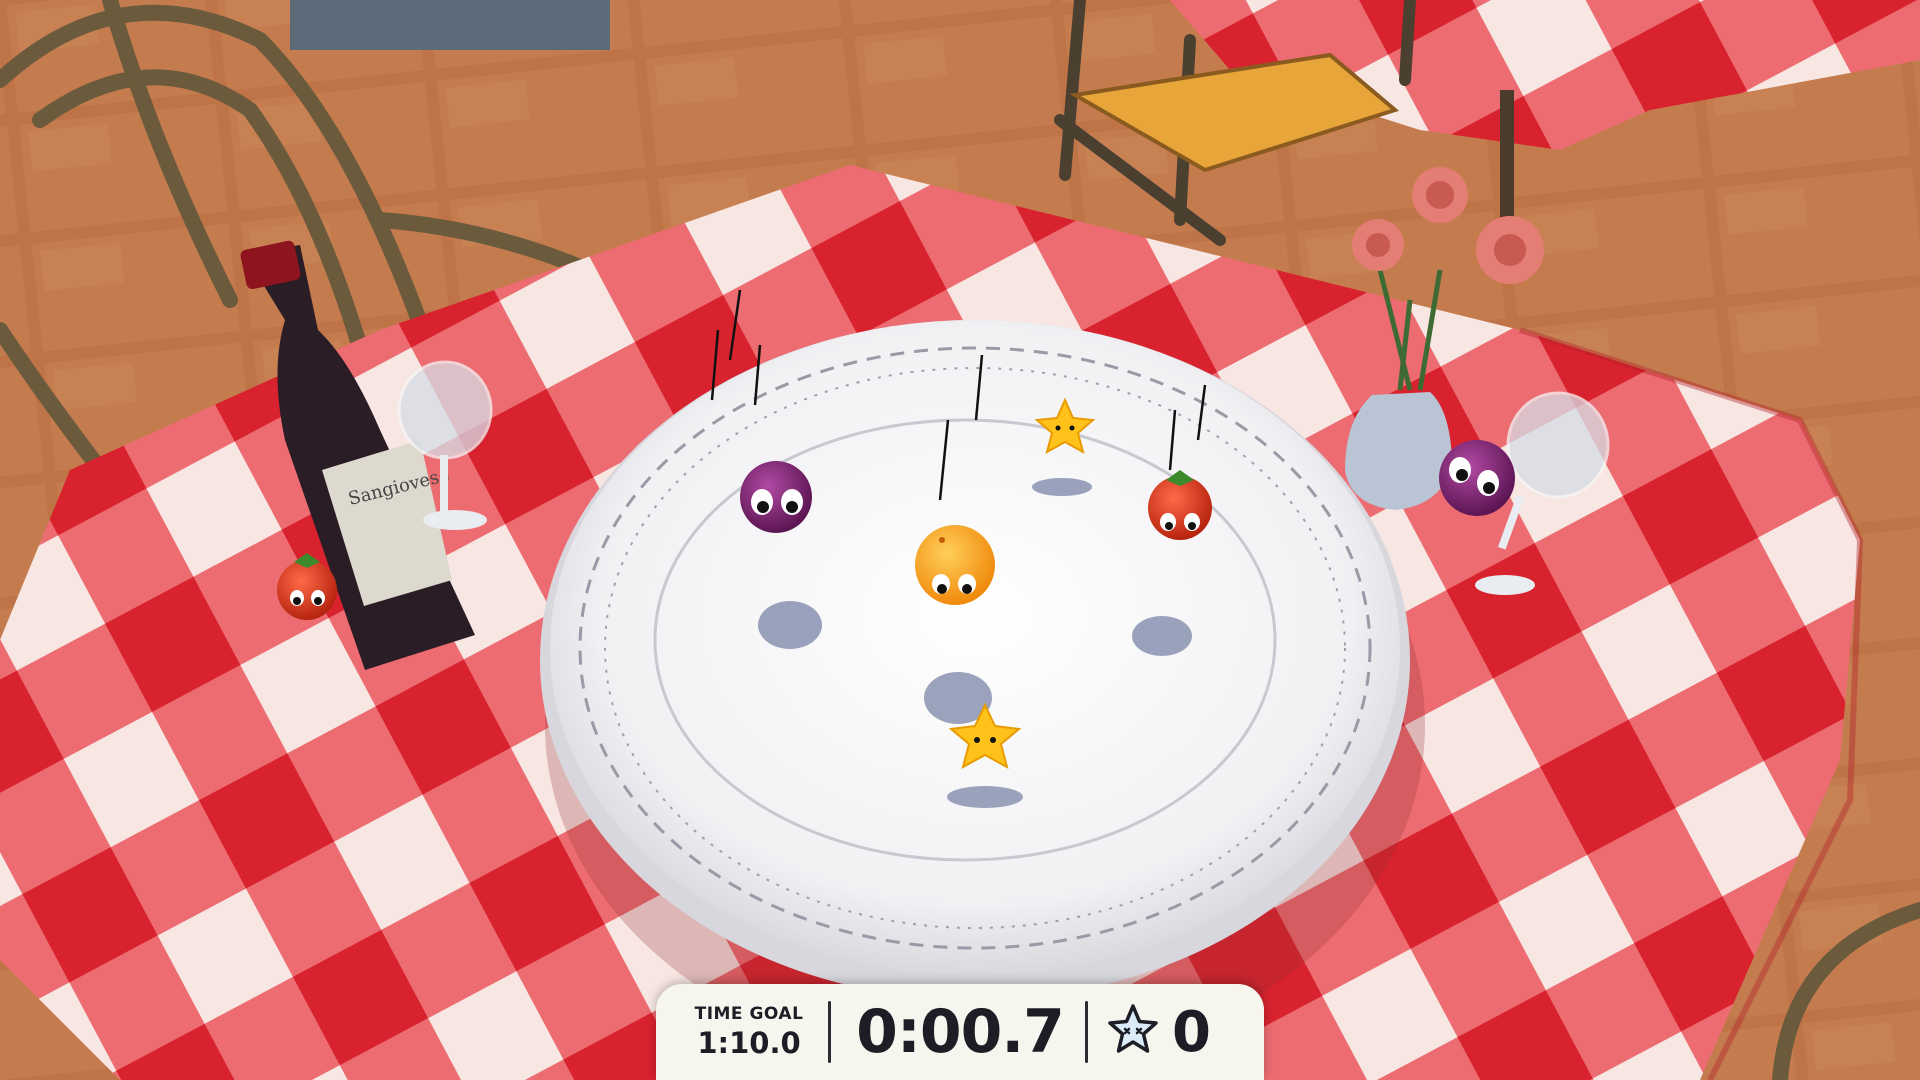  I want to click on back-wall, so click(450, 25).